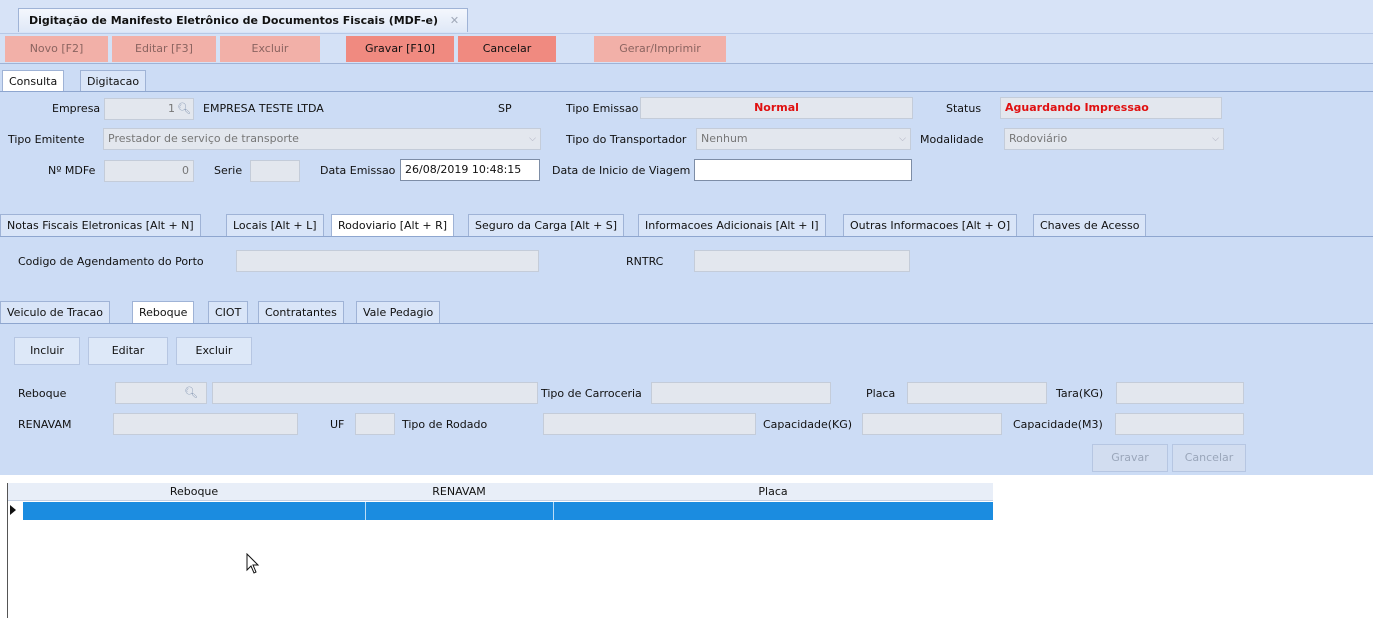 Image resolution: width=1373 pixels, height=618 pixels. I want to click on uf-label: UF, so click(337, 424).